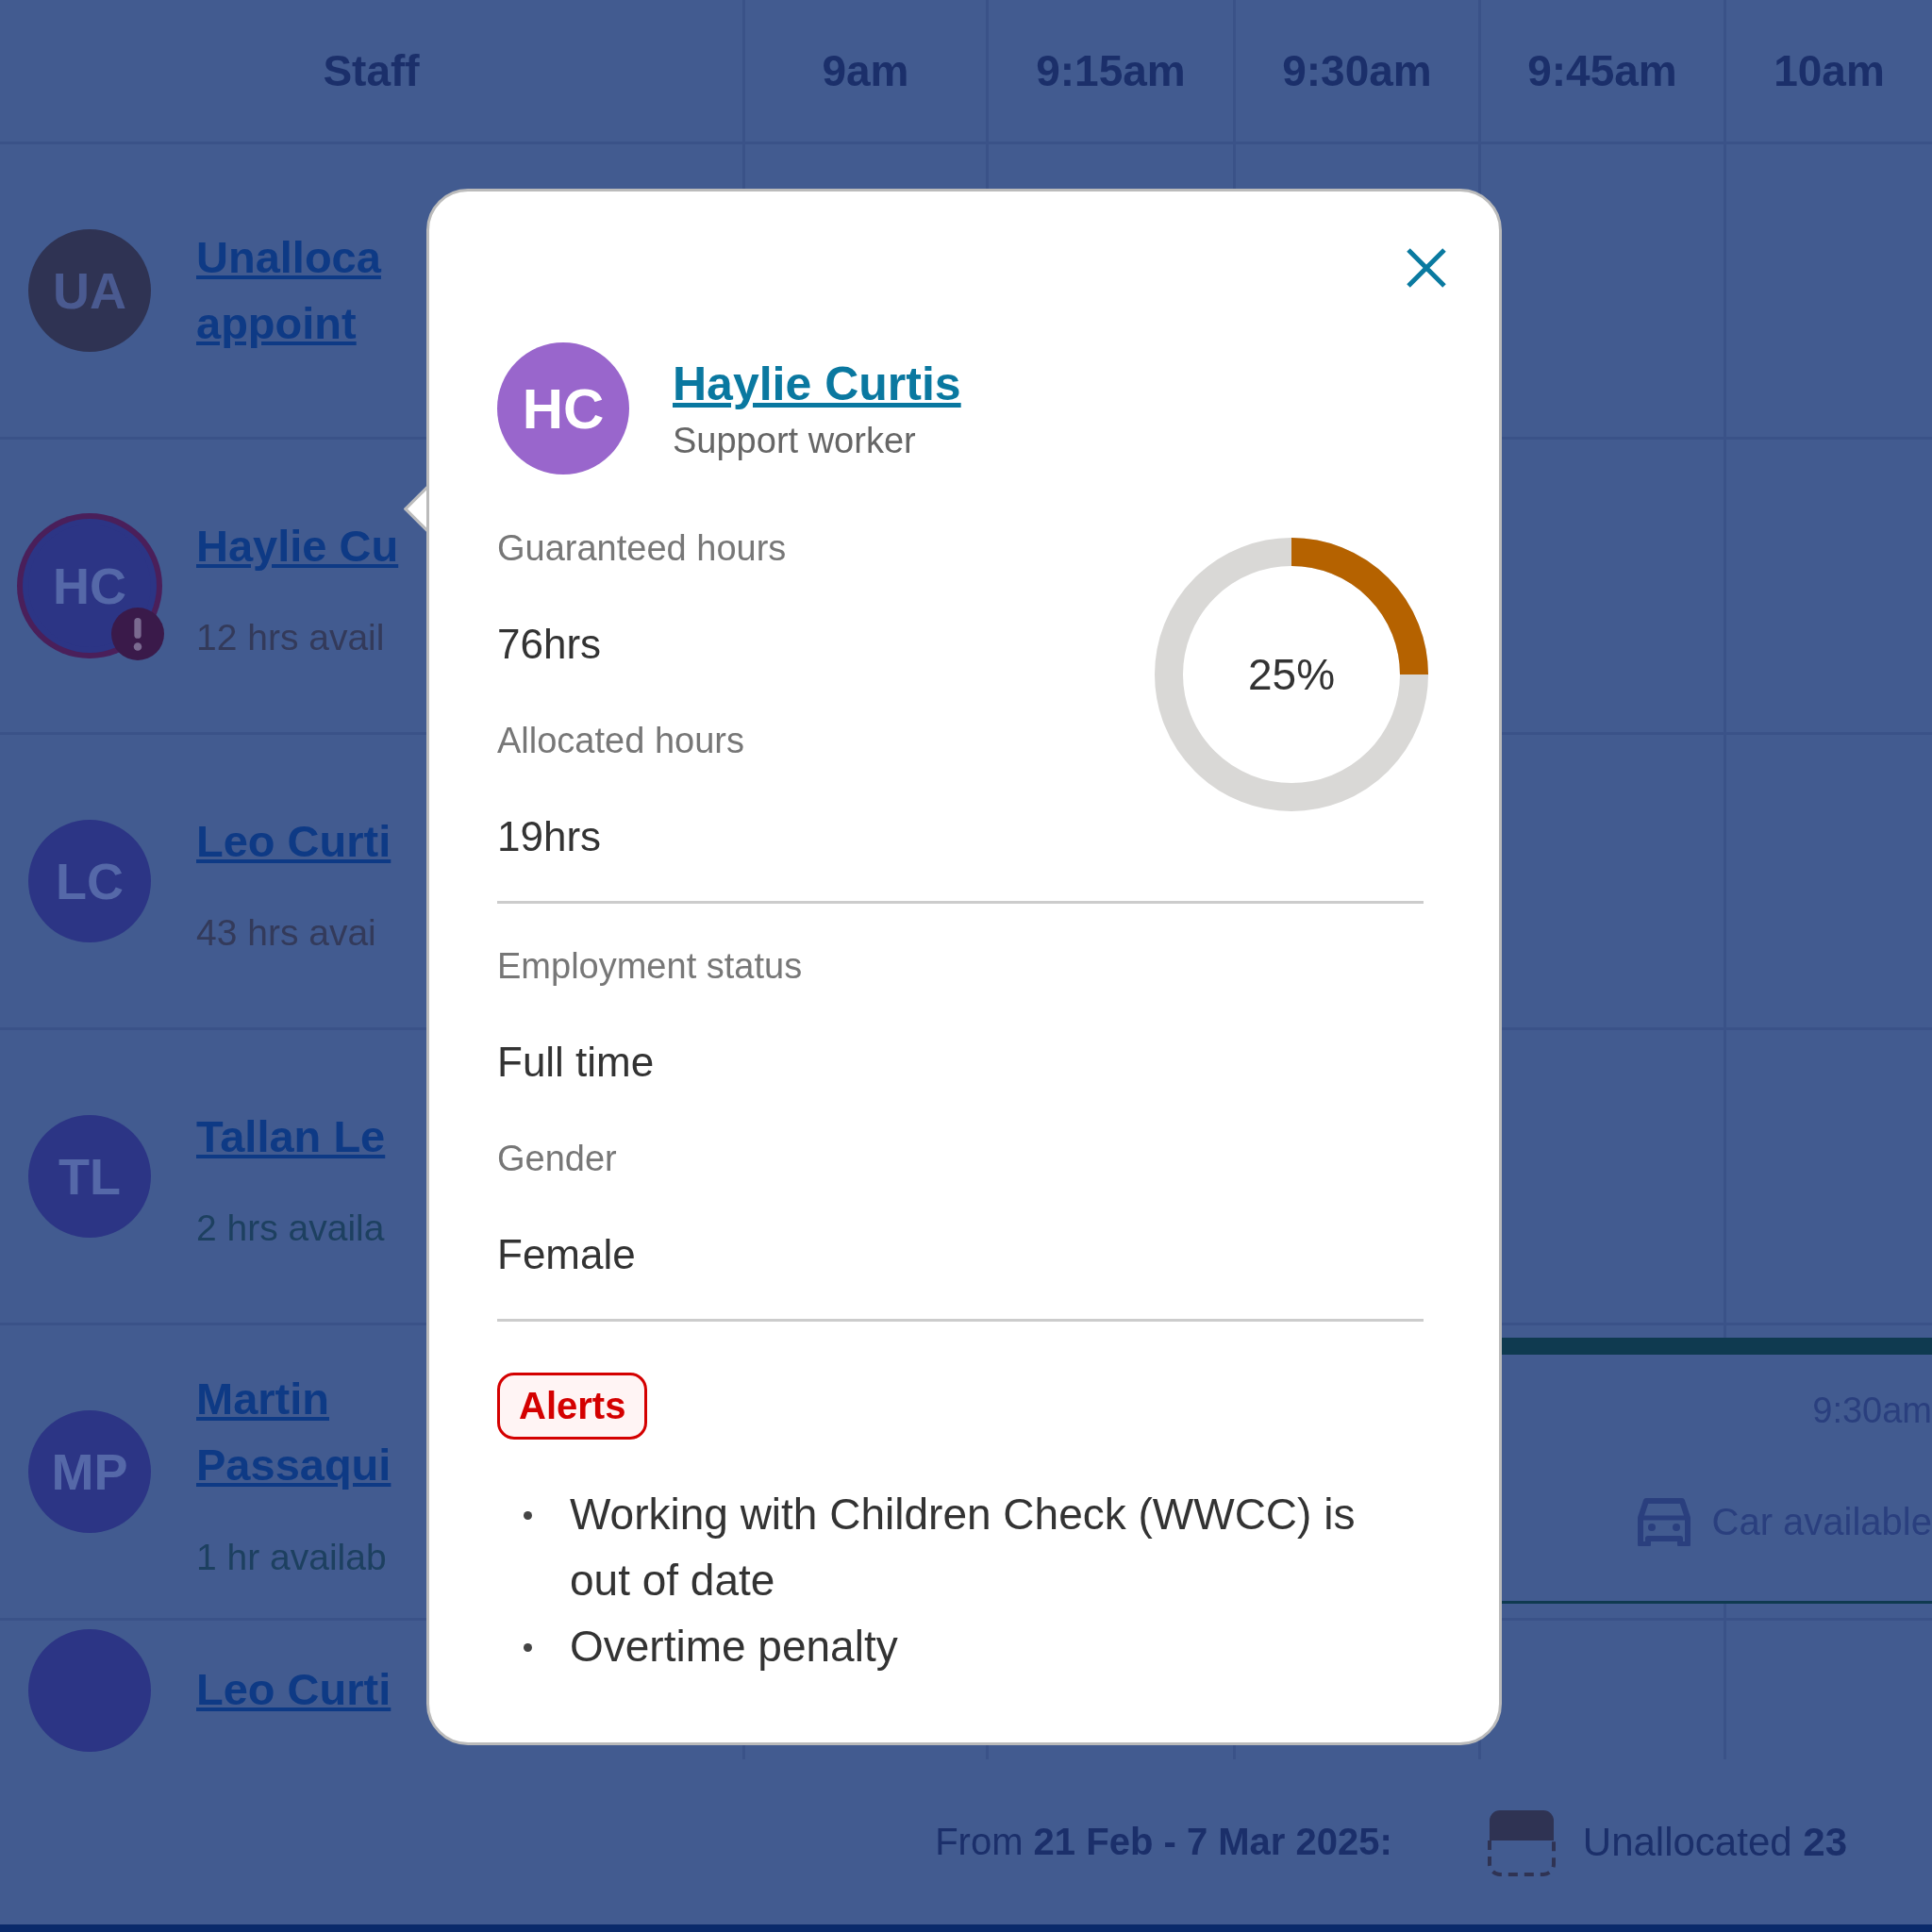 This screenshot has height=1932, width=1932. Describe the element at coordinates (137, 634) in the screenshot. I see `alert-icon` at that location.